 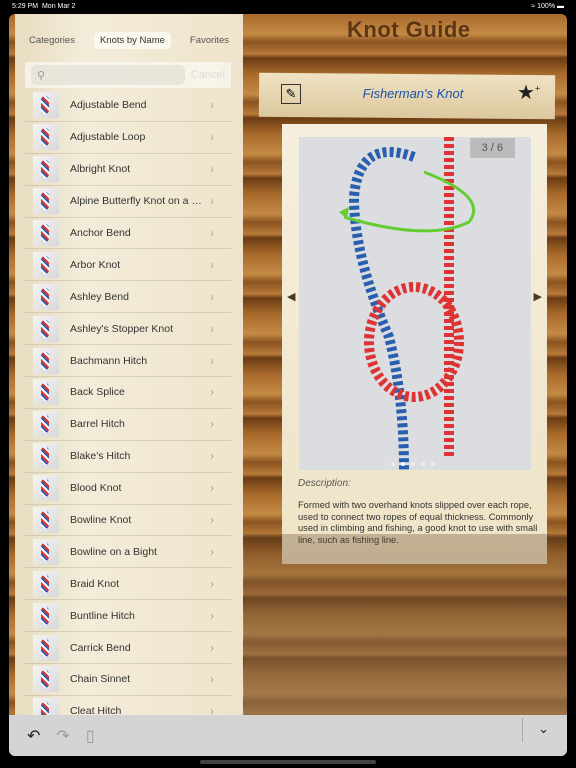 What do you see at coordinates (97, 392) in the screenshot?
I see `knot-name: Back Splice` at bounding box center [97, 392].